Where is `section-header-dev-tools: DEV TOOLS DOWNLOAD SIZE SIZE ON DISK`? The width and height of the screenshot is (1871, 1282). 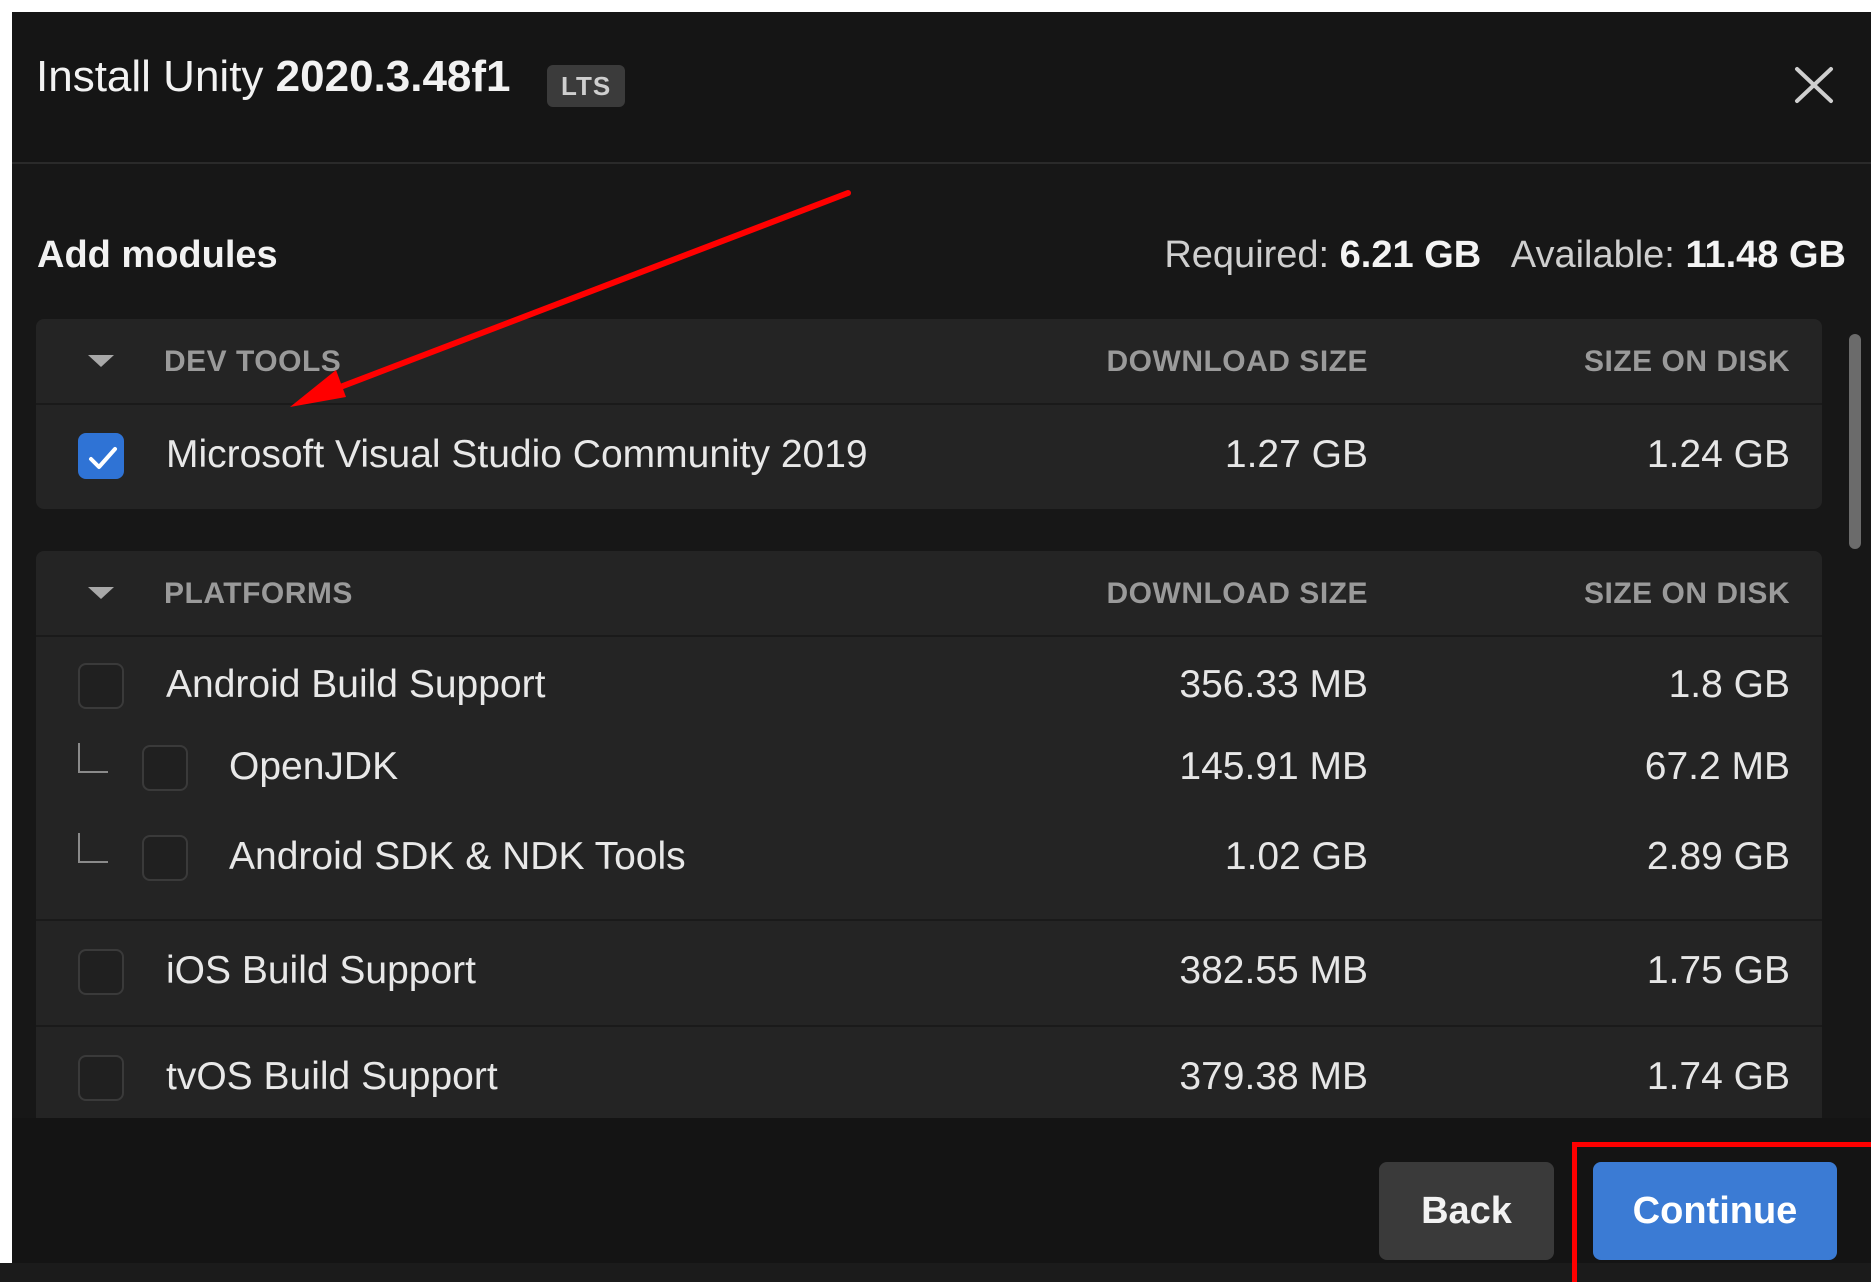 section-header-dev-tools: DEV TOOLS DOWNLOAD SIZE SIZE ON DISK is located at coordinates (929, 362).